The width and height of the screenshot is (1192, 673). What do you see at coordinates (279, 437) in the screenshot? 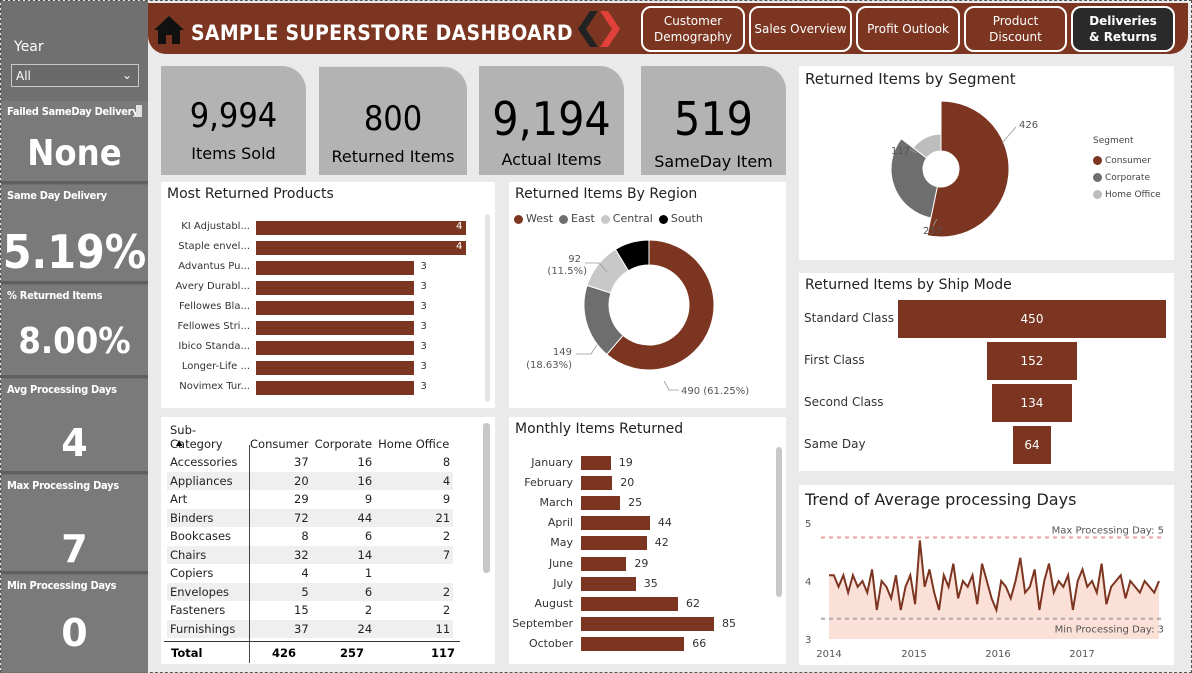
I see `column-header: Consumer` at bounding box center [279, 437].